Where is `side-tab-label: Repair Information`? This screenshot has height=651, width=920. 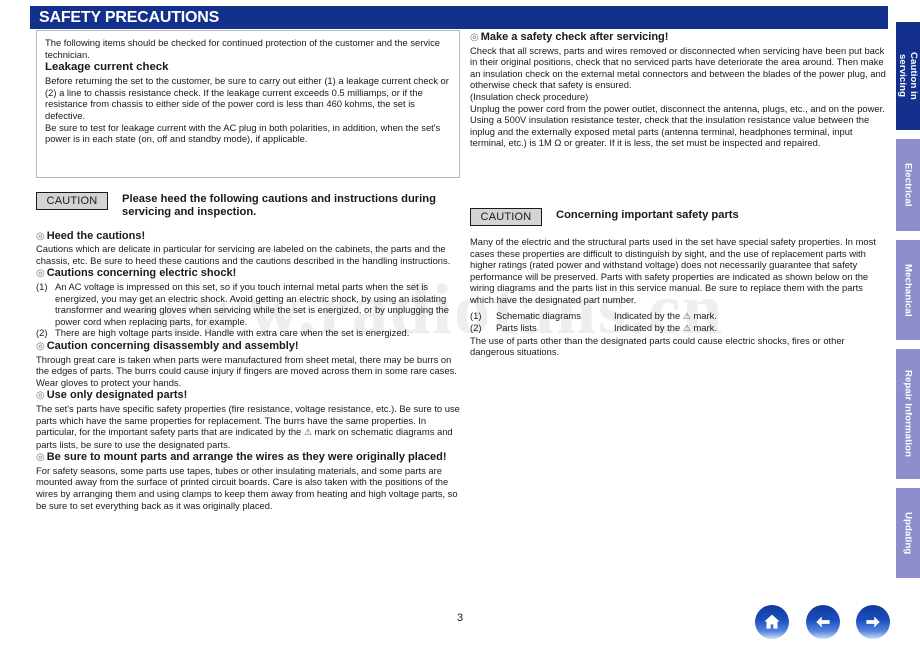 side-tab-label: Repair Information is located at coordinates (908, 414).